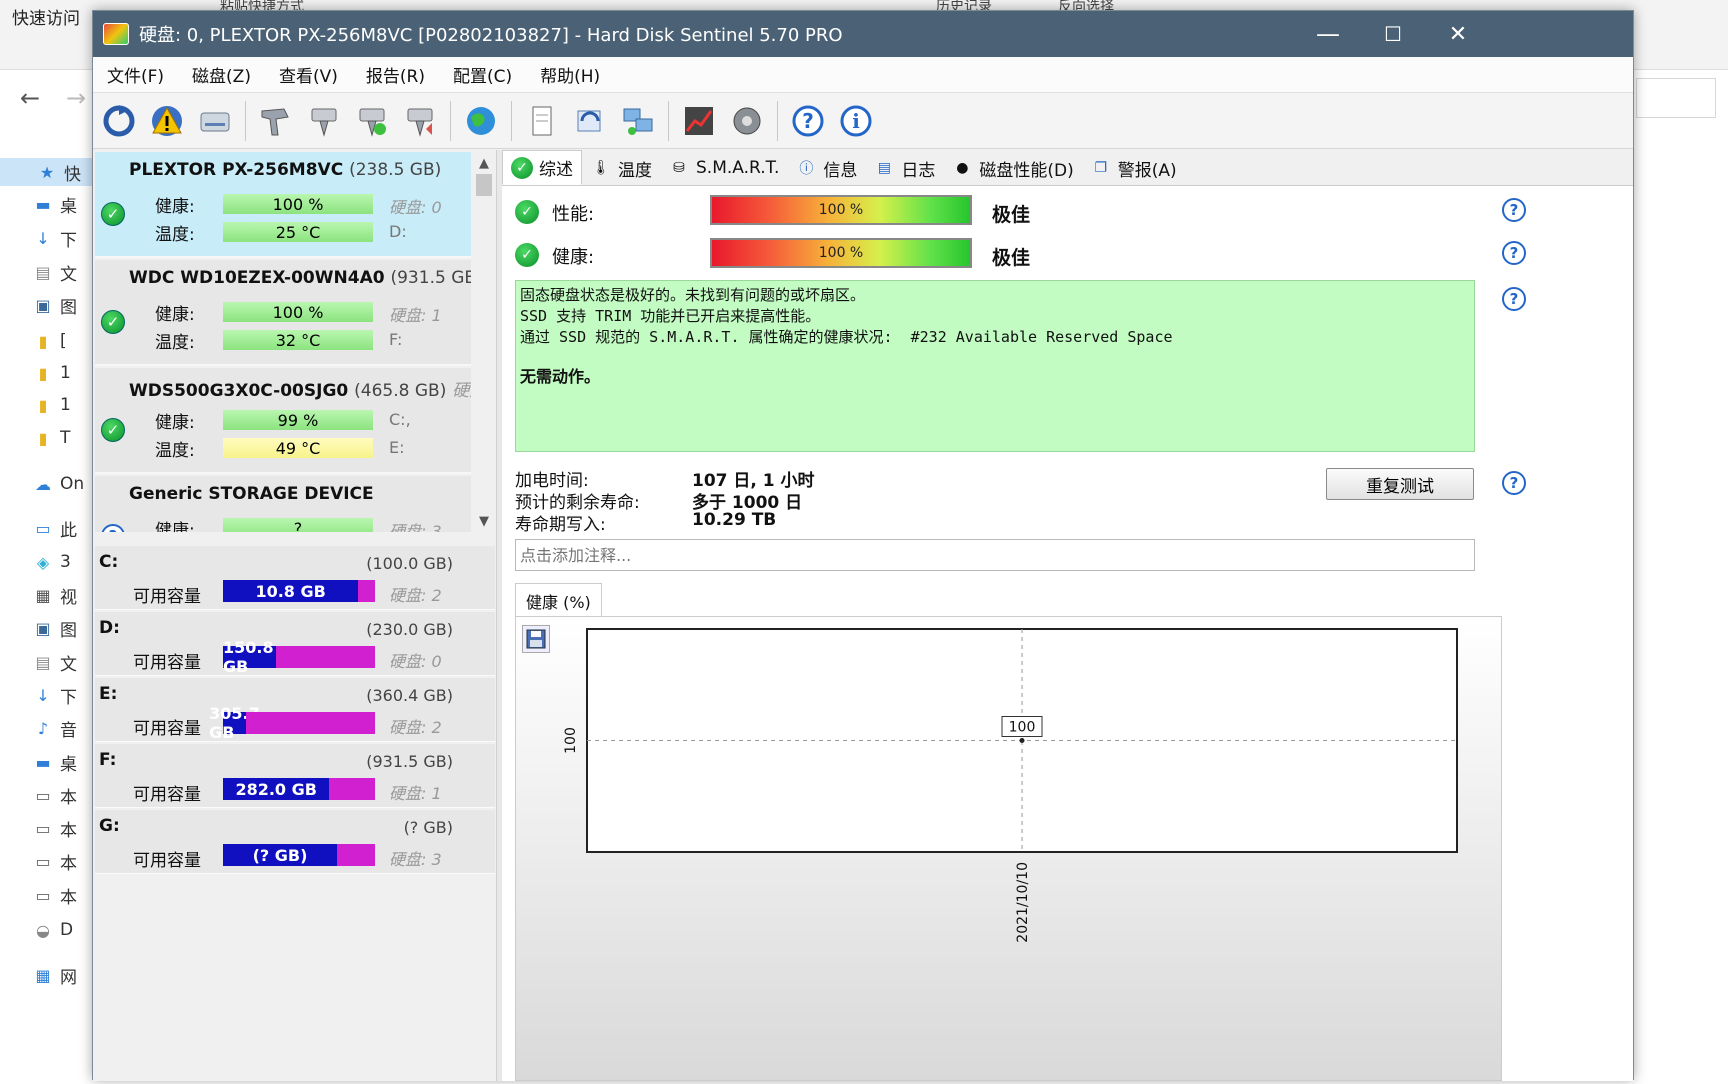  Describe the element at coordinates (395, 74) in the screenshot. I see `menu-report: 报告(R)` at that location.